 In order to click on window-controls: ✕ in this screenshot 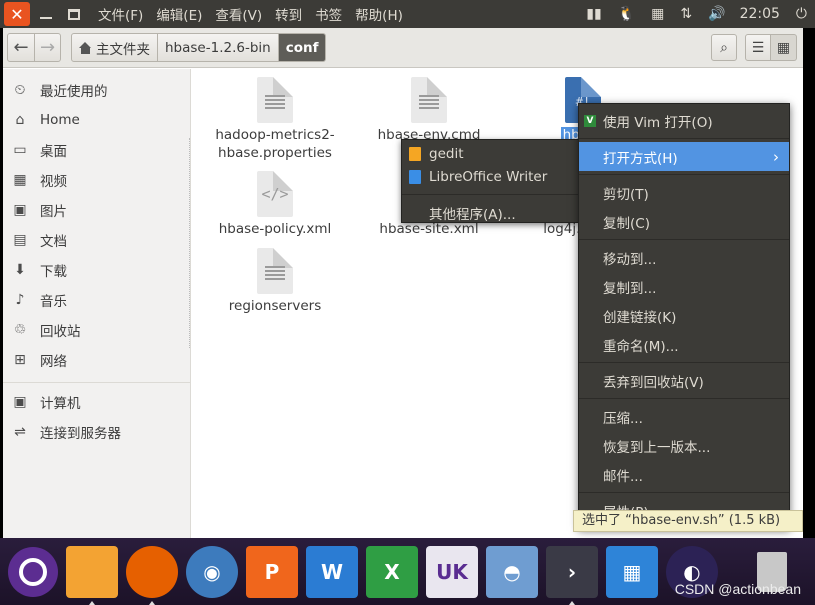, I will do `click(43, 14)`.